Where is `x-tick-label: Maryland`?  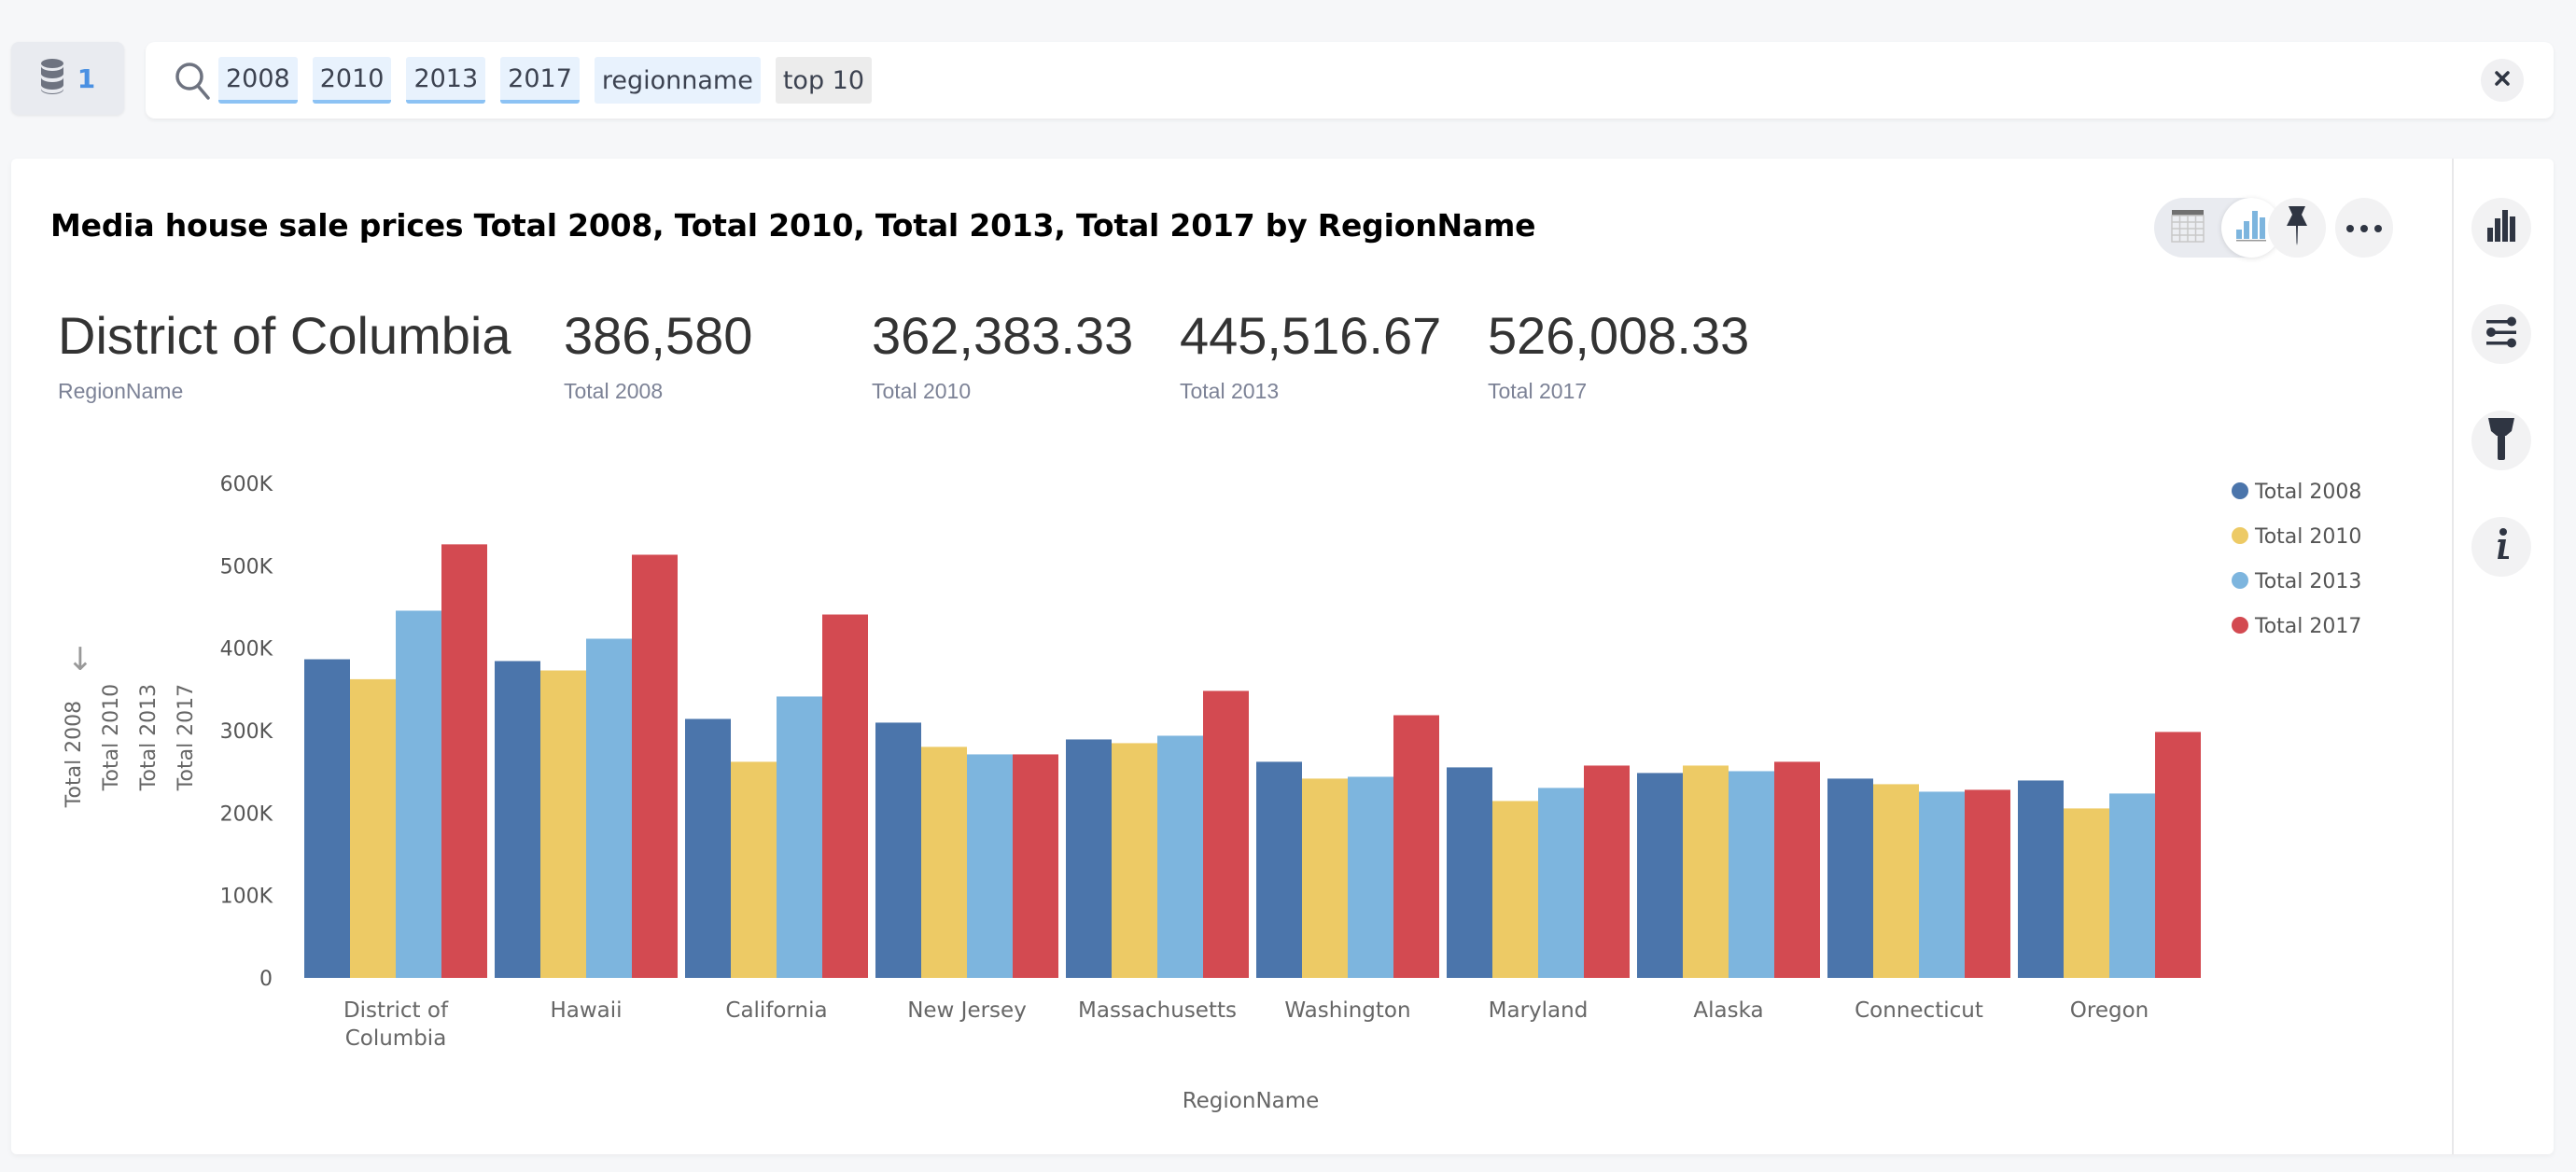
x-tick-label: Maryland is located at coordinates (1539, 1010).